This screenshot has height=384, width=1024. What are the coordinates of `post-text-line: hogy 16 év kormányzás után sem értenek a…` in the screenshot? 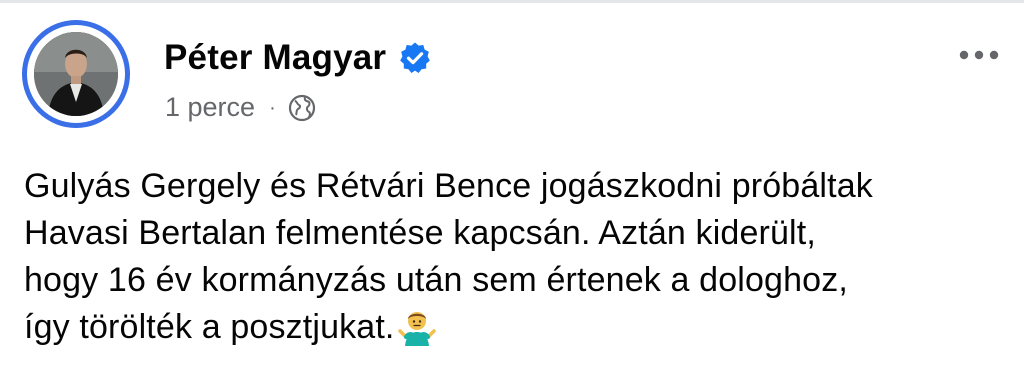 It's located at (436, 280).